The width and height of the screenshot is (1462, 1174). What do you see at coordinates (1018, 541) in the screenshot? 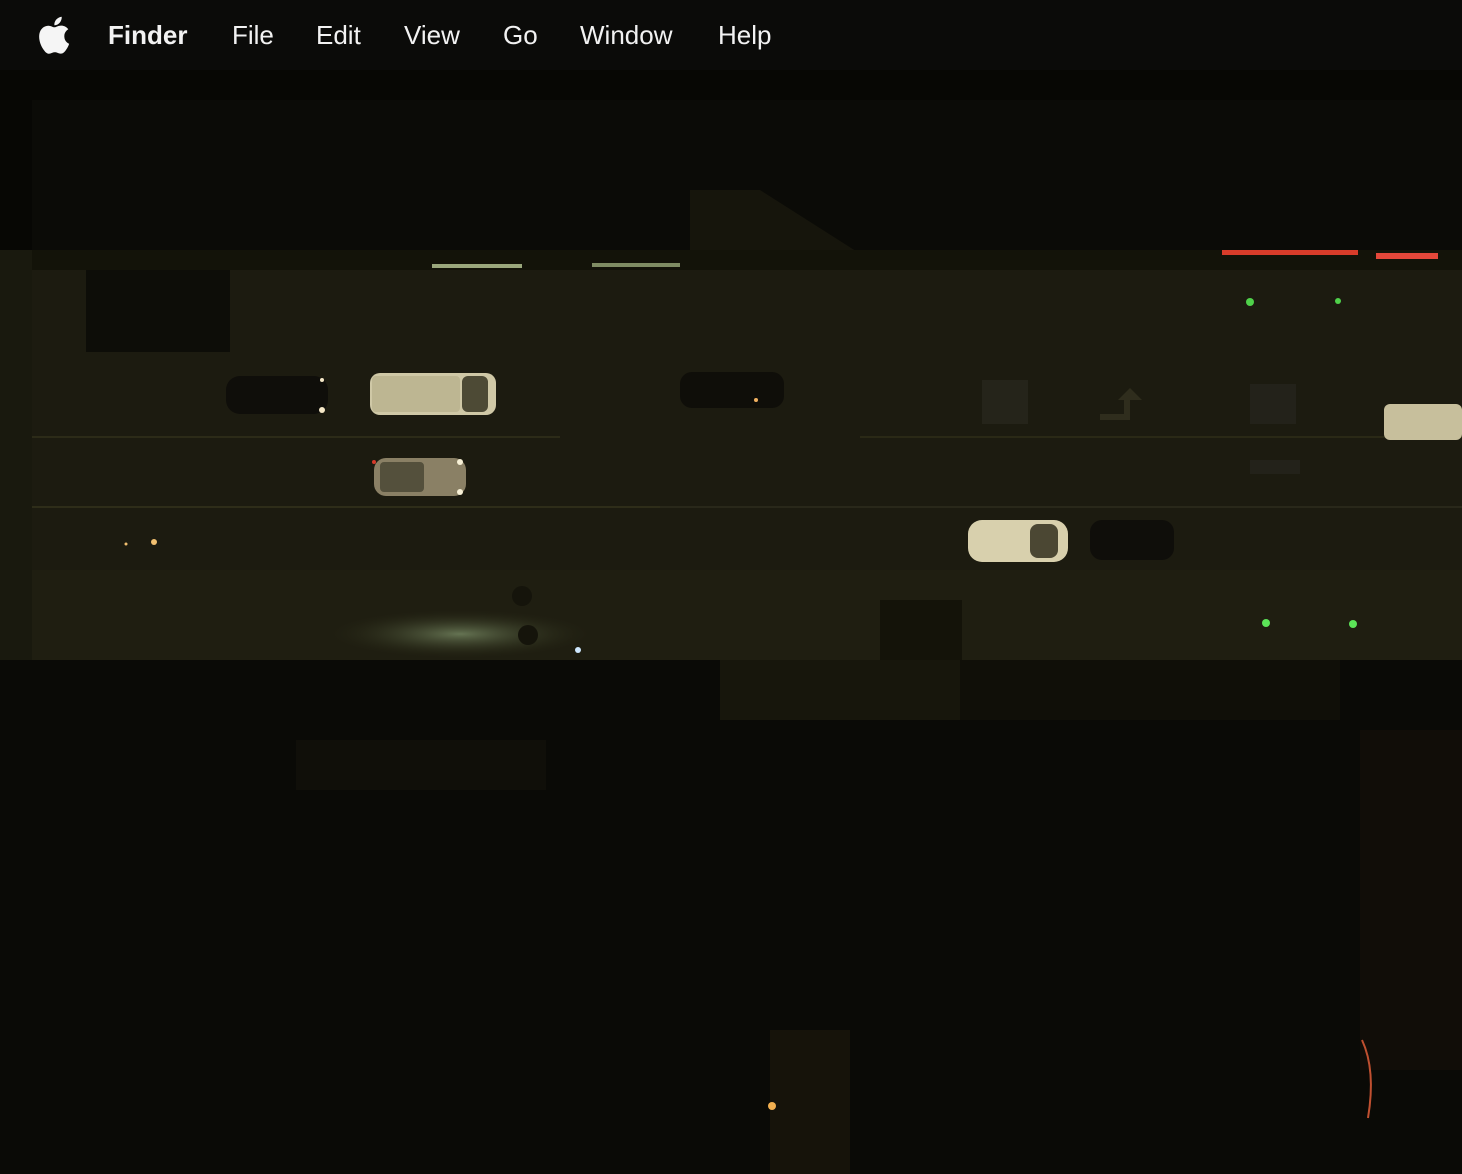
I see `car-white-right` at bounding box center [1018, 541].